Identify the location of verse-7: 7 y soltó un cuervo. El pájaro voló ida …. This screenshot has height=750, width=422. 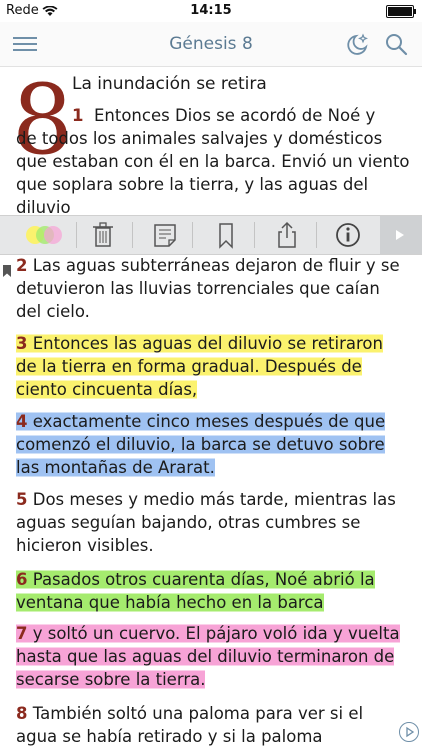
(212, 656).